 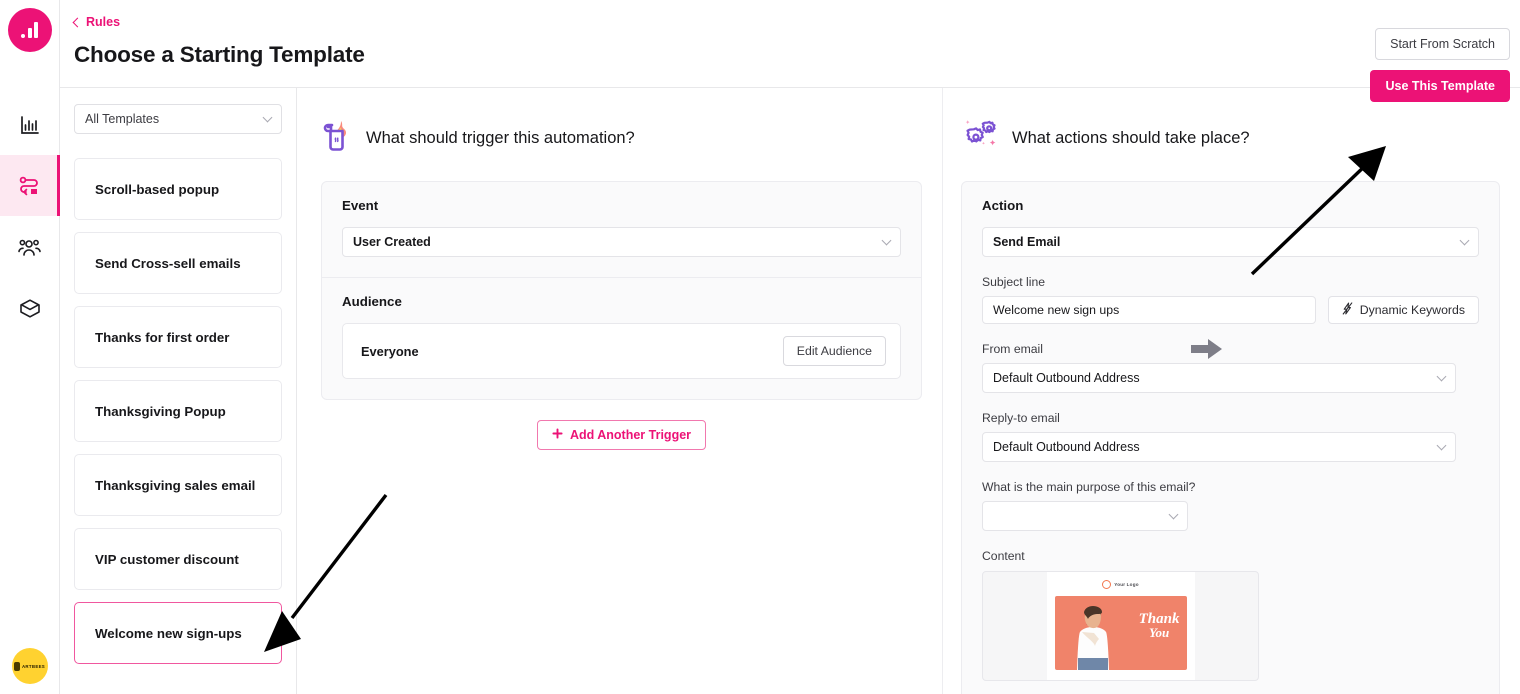 What do you see at coordinates (1412, 310) in the screenshot?
I see `dynamic-keywords-label: Dynamic Keywords` at bounding box center [1412, 310].